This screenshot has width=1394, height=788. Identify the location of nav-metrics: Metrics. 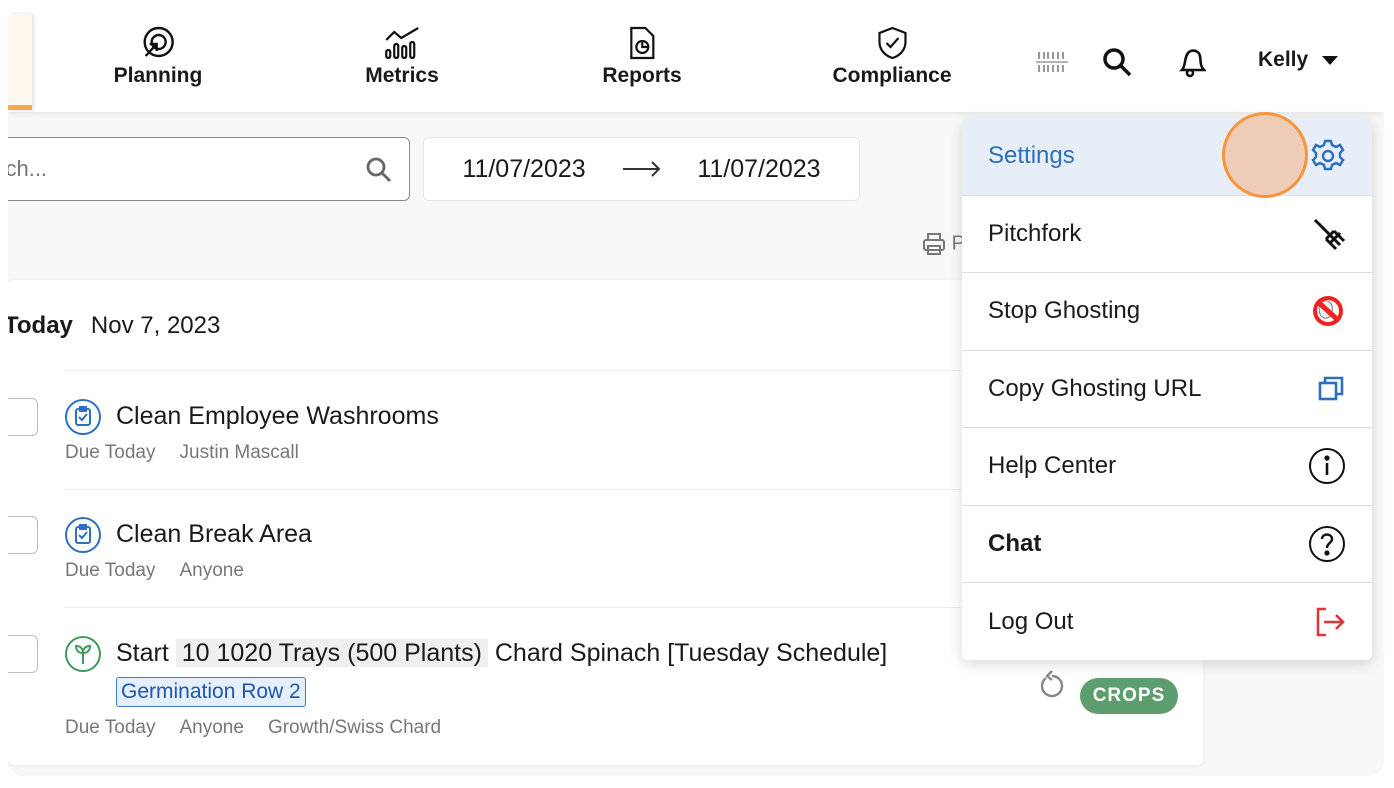
(402, 57).